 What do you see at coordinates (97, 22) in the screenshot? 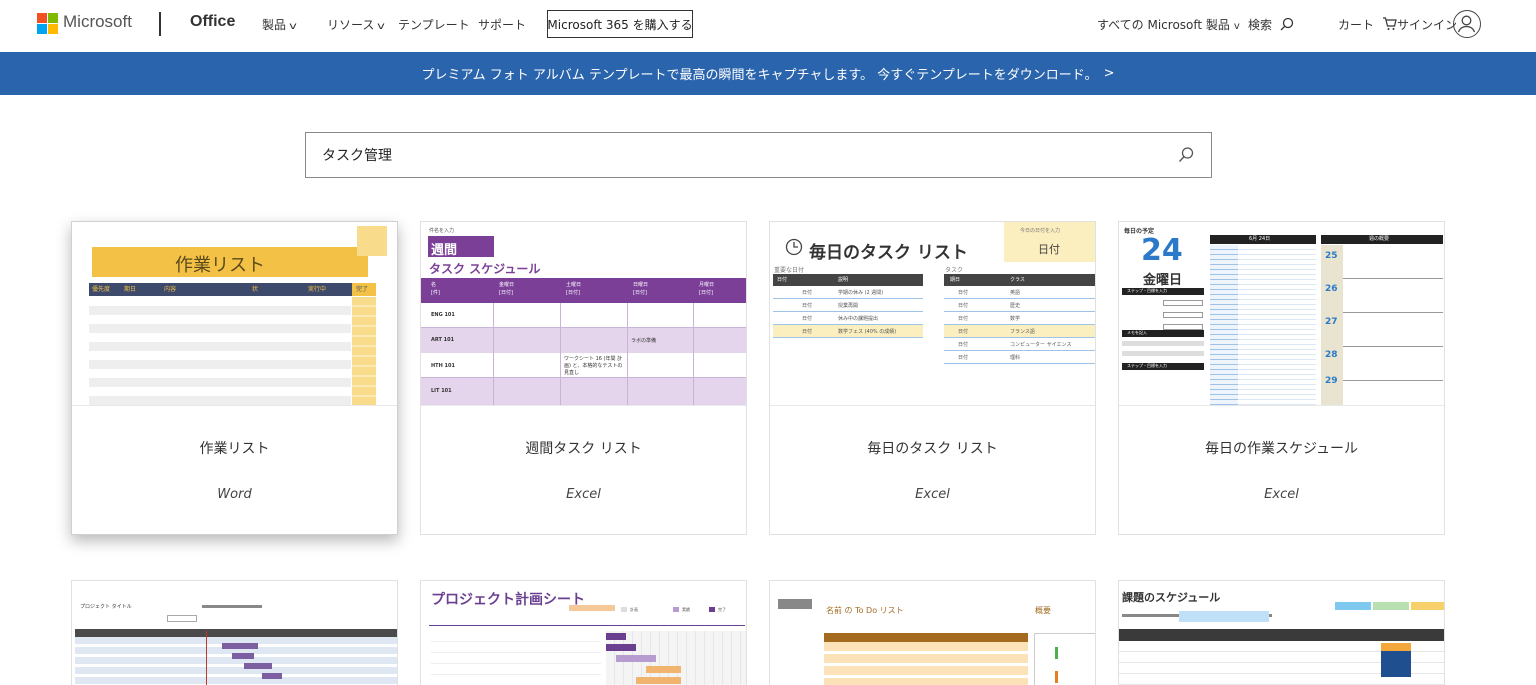
I see `microsoft-brand: Microsoft` at bounding box center [97, 22].